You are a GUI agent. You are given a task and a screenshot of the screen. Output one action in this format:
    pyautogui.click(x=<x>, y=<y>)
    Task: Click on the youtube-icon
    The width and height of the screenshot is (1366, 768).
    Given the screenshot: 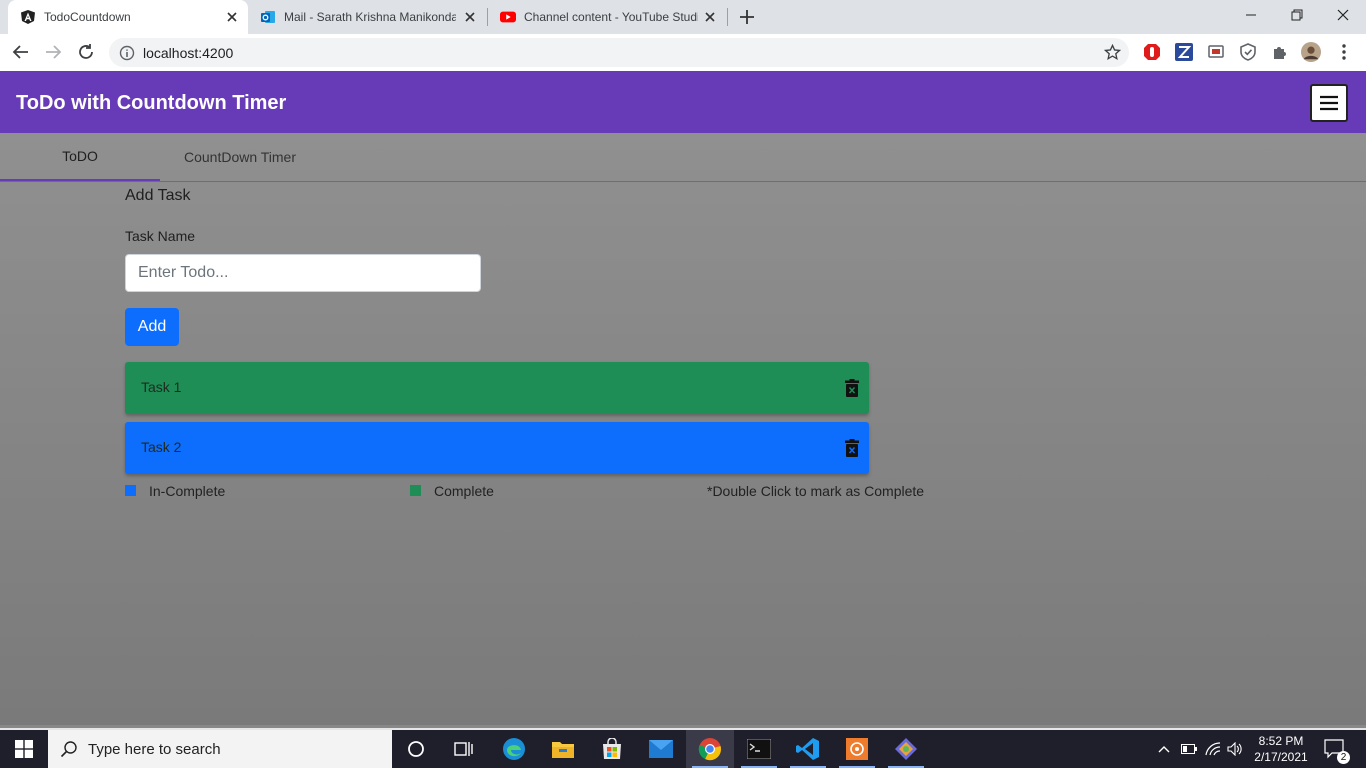 What is the action you would take?
    pyautogui.click(x=508, y=17)
    